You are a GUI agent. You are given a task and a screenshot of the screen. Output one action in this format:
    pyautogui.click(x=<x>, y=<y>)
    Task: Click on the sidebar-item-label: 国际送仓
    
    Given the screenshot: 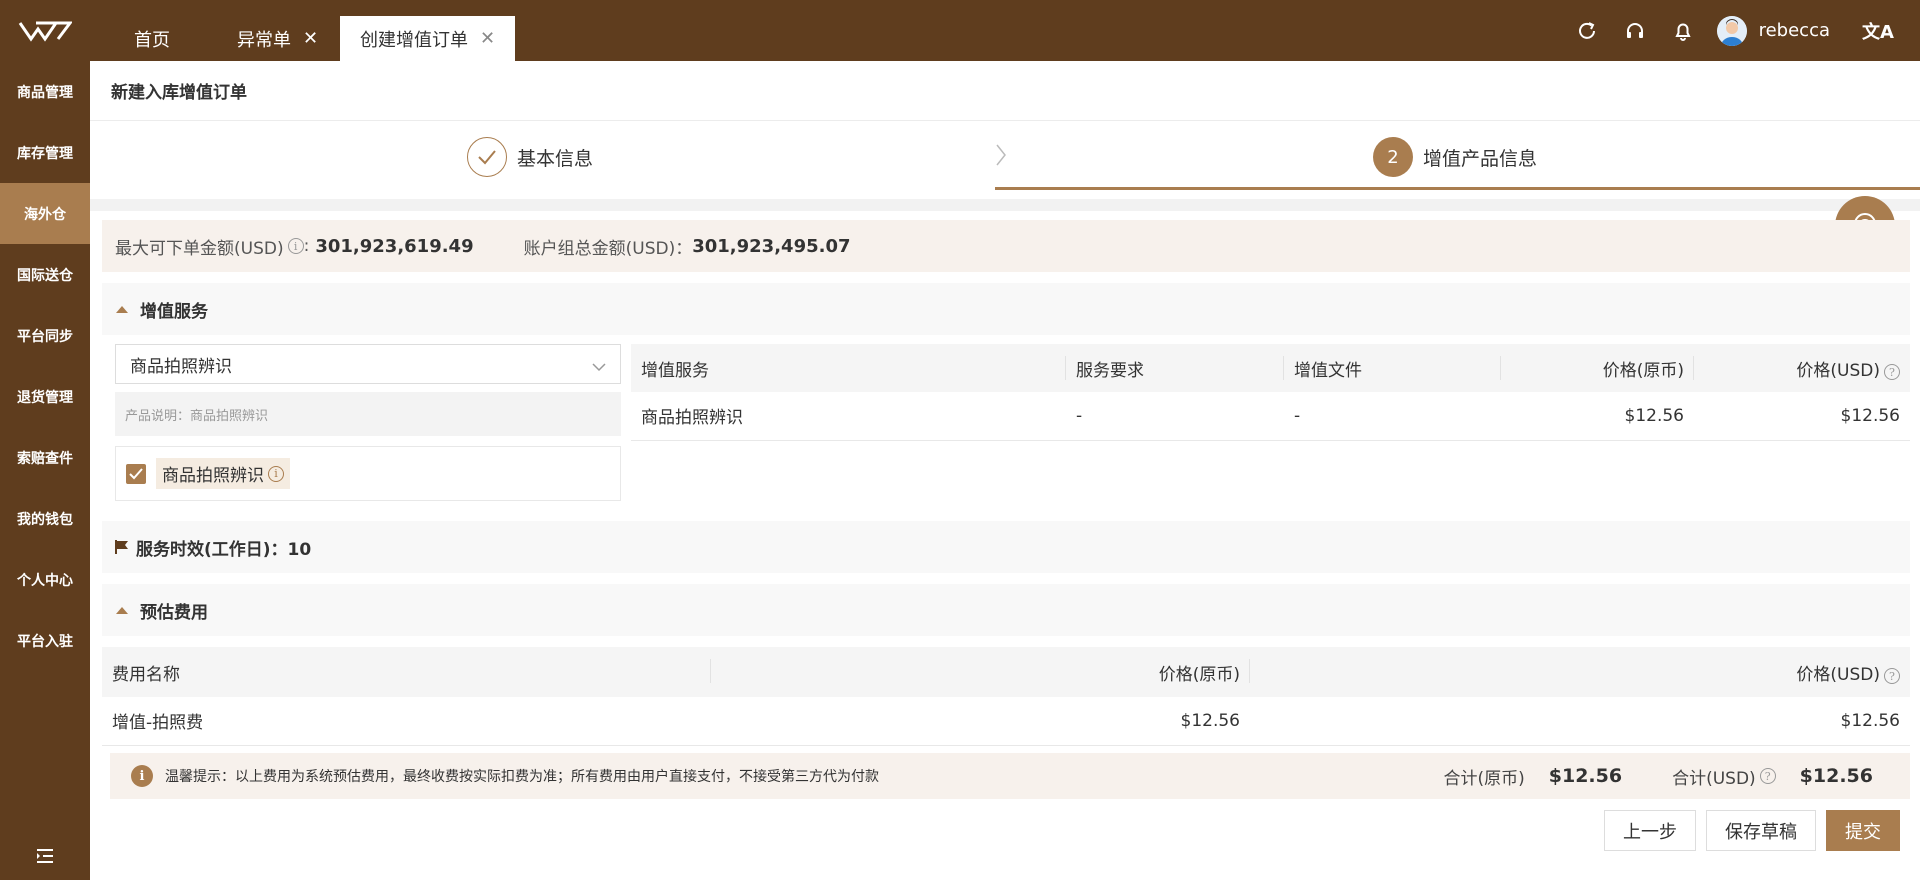 What is the action you would take?
    pyautogui.click(x=45, y=275)
    